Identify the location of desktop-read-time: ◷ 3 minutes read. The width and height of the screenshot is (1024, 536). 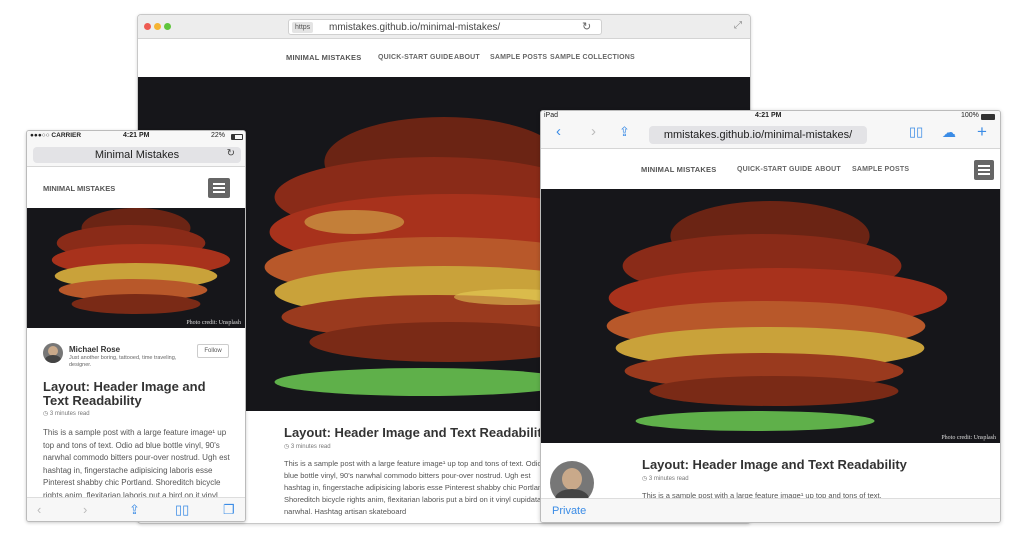
(307, 446).